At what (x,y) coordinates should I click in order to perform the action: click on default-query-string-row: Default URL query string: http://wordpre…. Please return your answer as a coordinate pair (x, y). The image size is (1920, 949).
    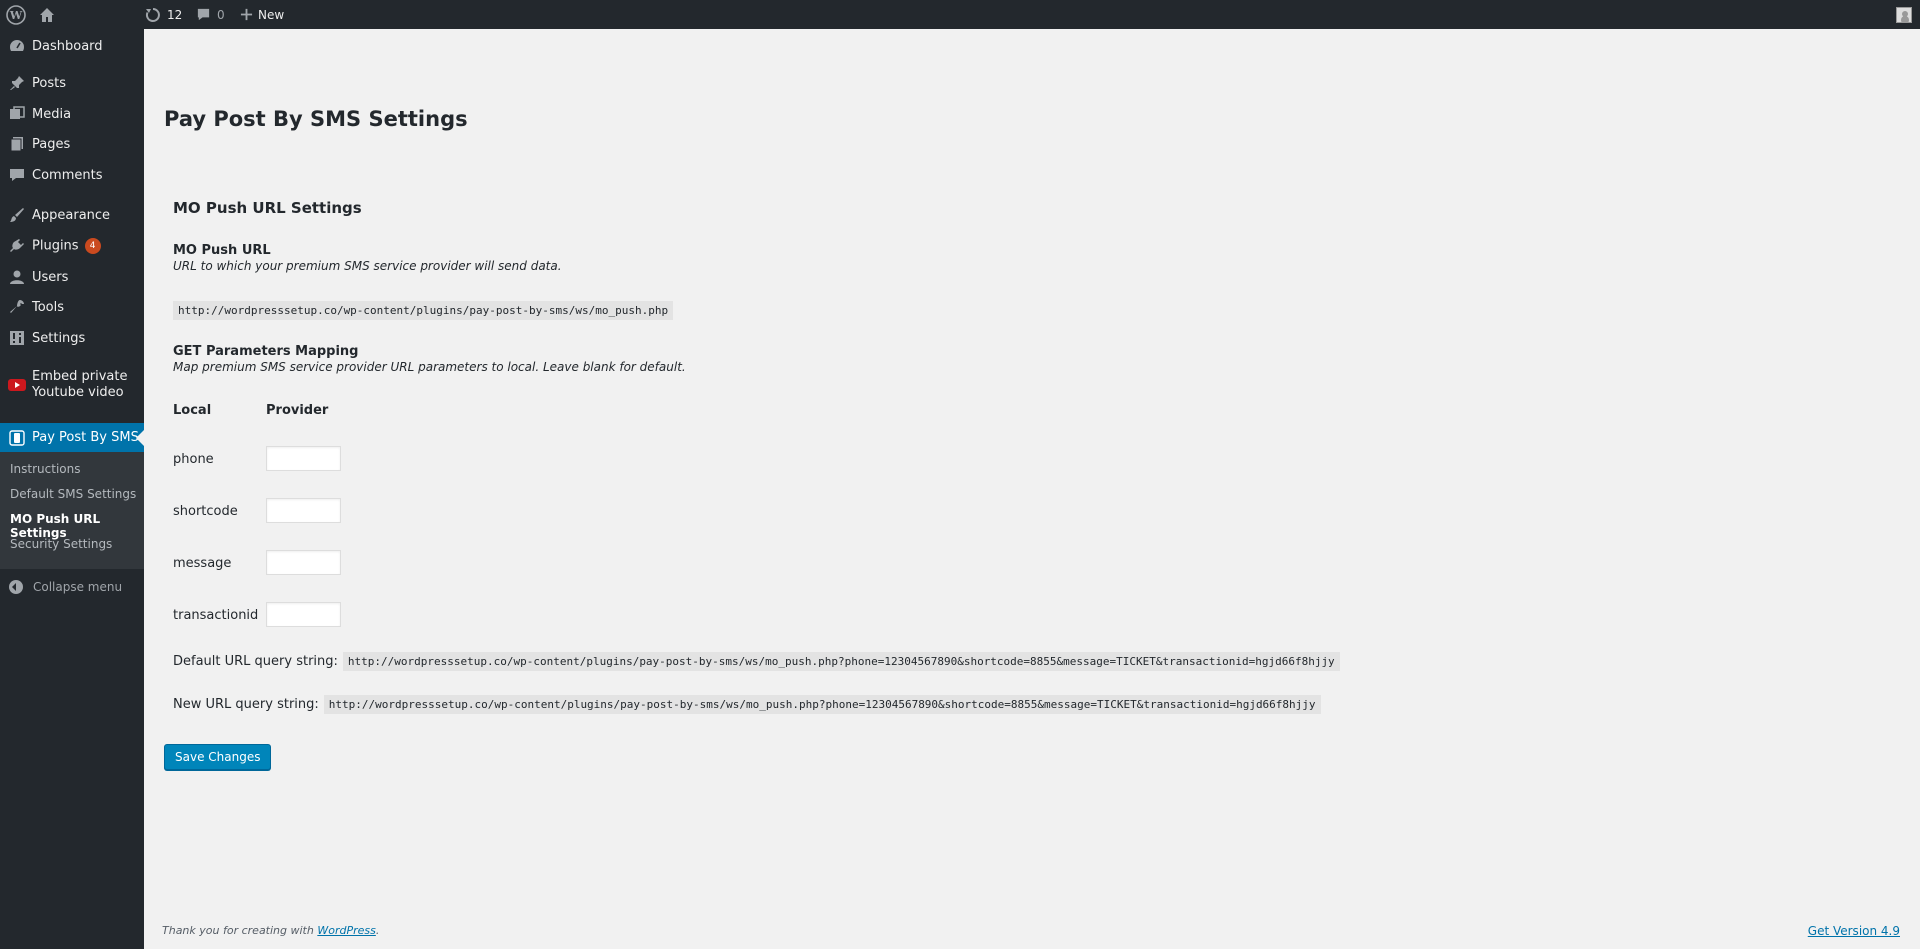
    Looking at the image, I should click on (756, 661).